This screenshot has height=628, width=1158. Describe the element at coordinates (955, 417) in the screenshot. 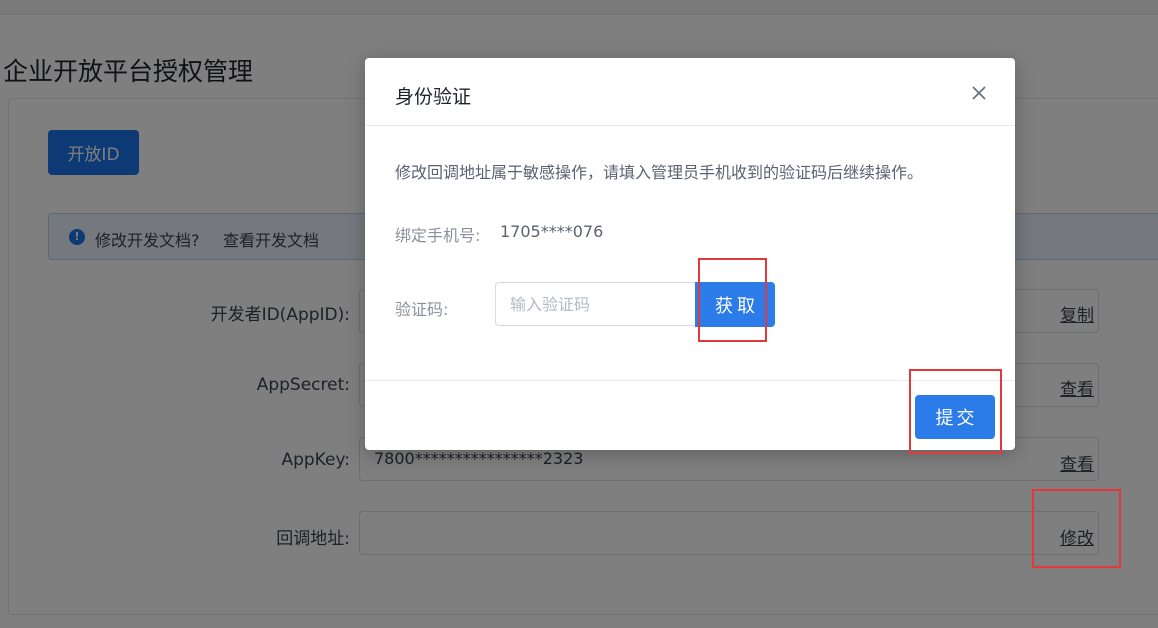

I see `submit-button: 提交` at that location.